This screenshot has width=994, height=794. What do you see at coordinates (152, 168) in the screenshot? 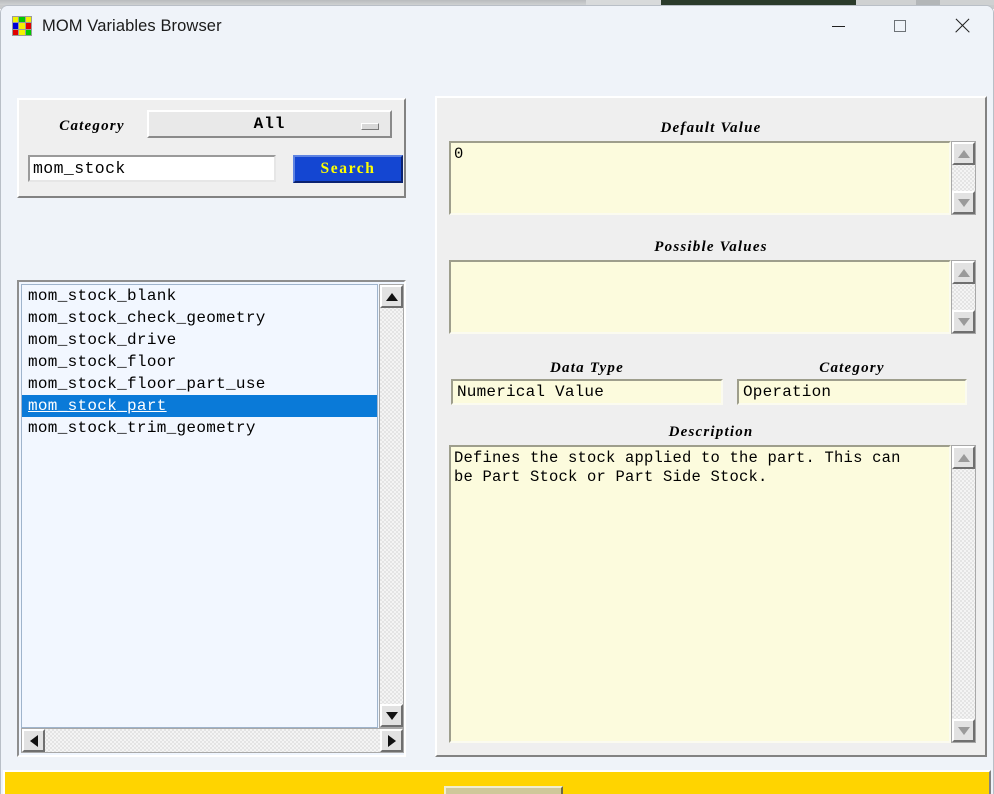
I see `search-input: mom_stock` at bounding box center [152, 168].